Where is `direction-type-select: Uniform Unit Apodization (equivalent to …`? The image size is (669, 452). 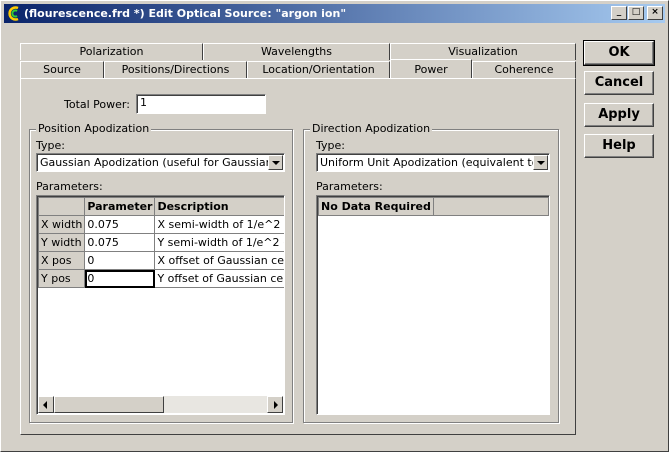
direction-type-select: Uniform Unit Apodization (equivalent to … is located at coordinates (433, 162).